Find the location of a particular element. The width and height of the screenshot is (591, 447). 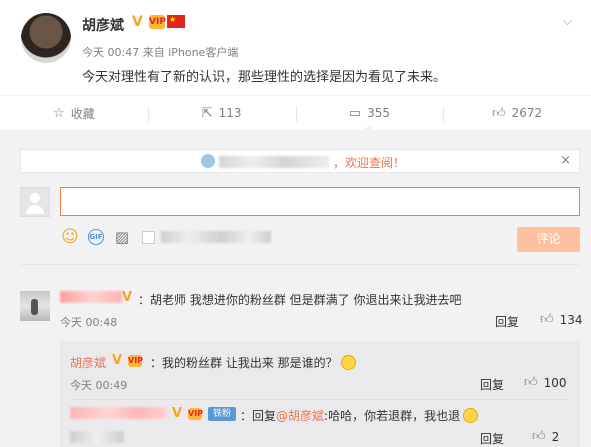

author-name: 胡彦斌 is located at coordinates (103, 25).